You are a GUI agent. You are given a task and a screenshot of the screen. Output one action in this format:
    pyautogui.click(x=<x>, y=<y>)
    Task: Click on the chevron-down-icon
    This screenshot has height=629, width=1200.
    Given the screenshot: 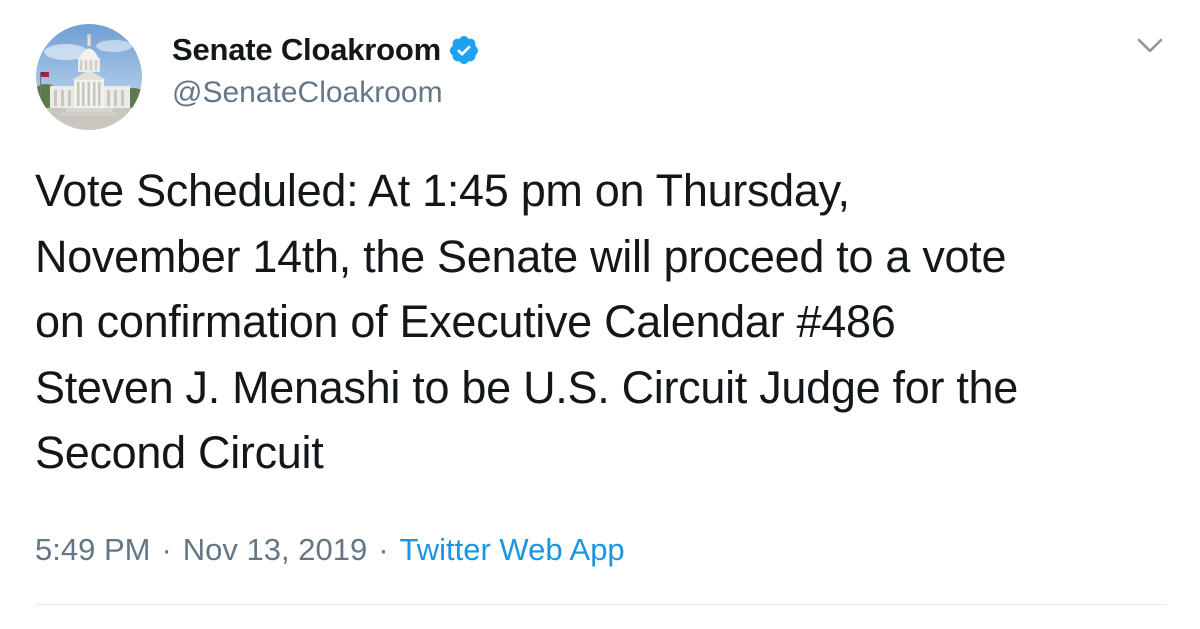 What is the action you would take?
    pyautogui.click(x=1150, y=46)
    